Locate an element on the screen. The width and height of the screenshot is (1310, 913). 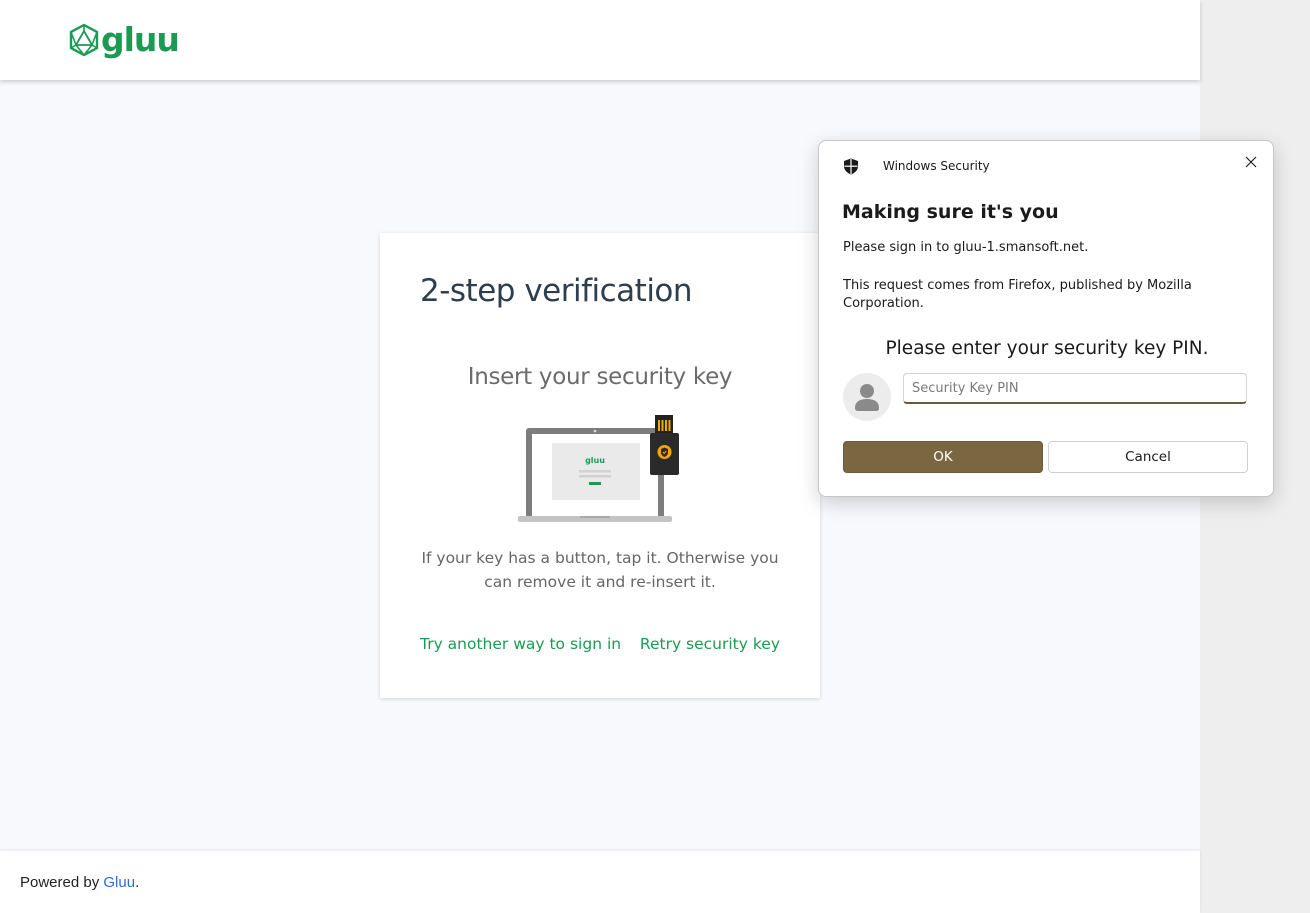
dialog-app-name: Windows Security is located at coordinates (936, 166).